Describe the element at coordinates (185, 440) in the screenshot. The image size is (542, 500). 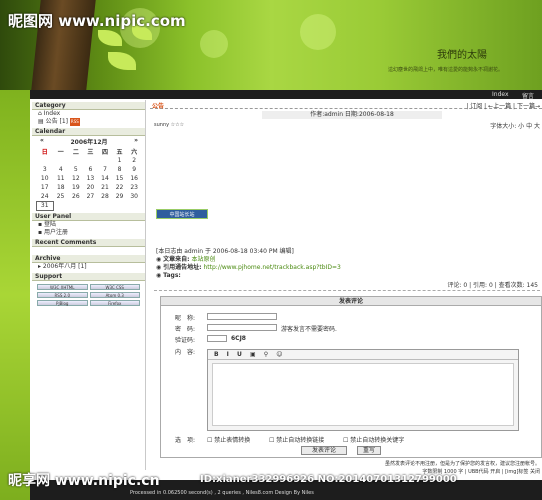
I see `options-label: 选 项:` at that location.